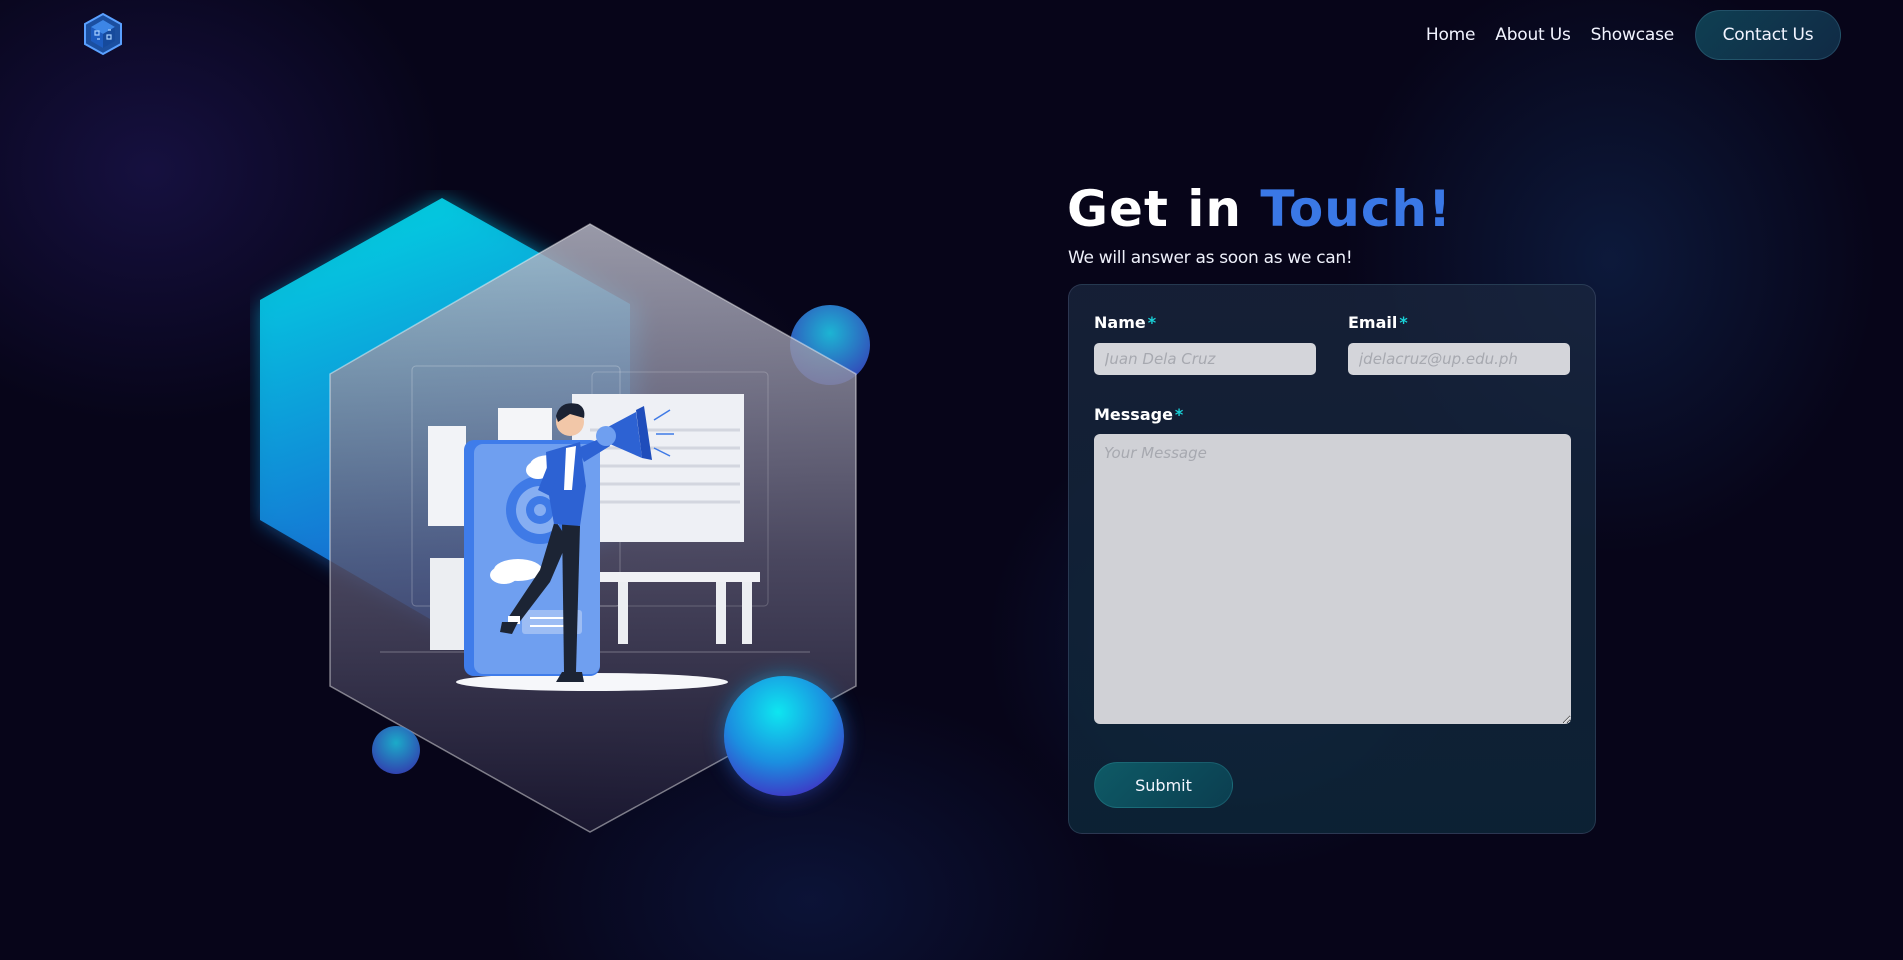  What do you see at coordinates (103, 34) in the screenshot?
I see `cube-logo-icon` at bounding box center [103, 34].